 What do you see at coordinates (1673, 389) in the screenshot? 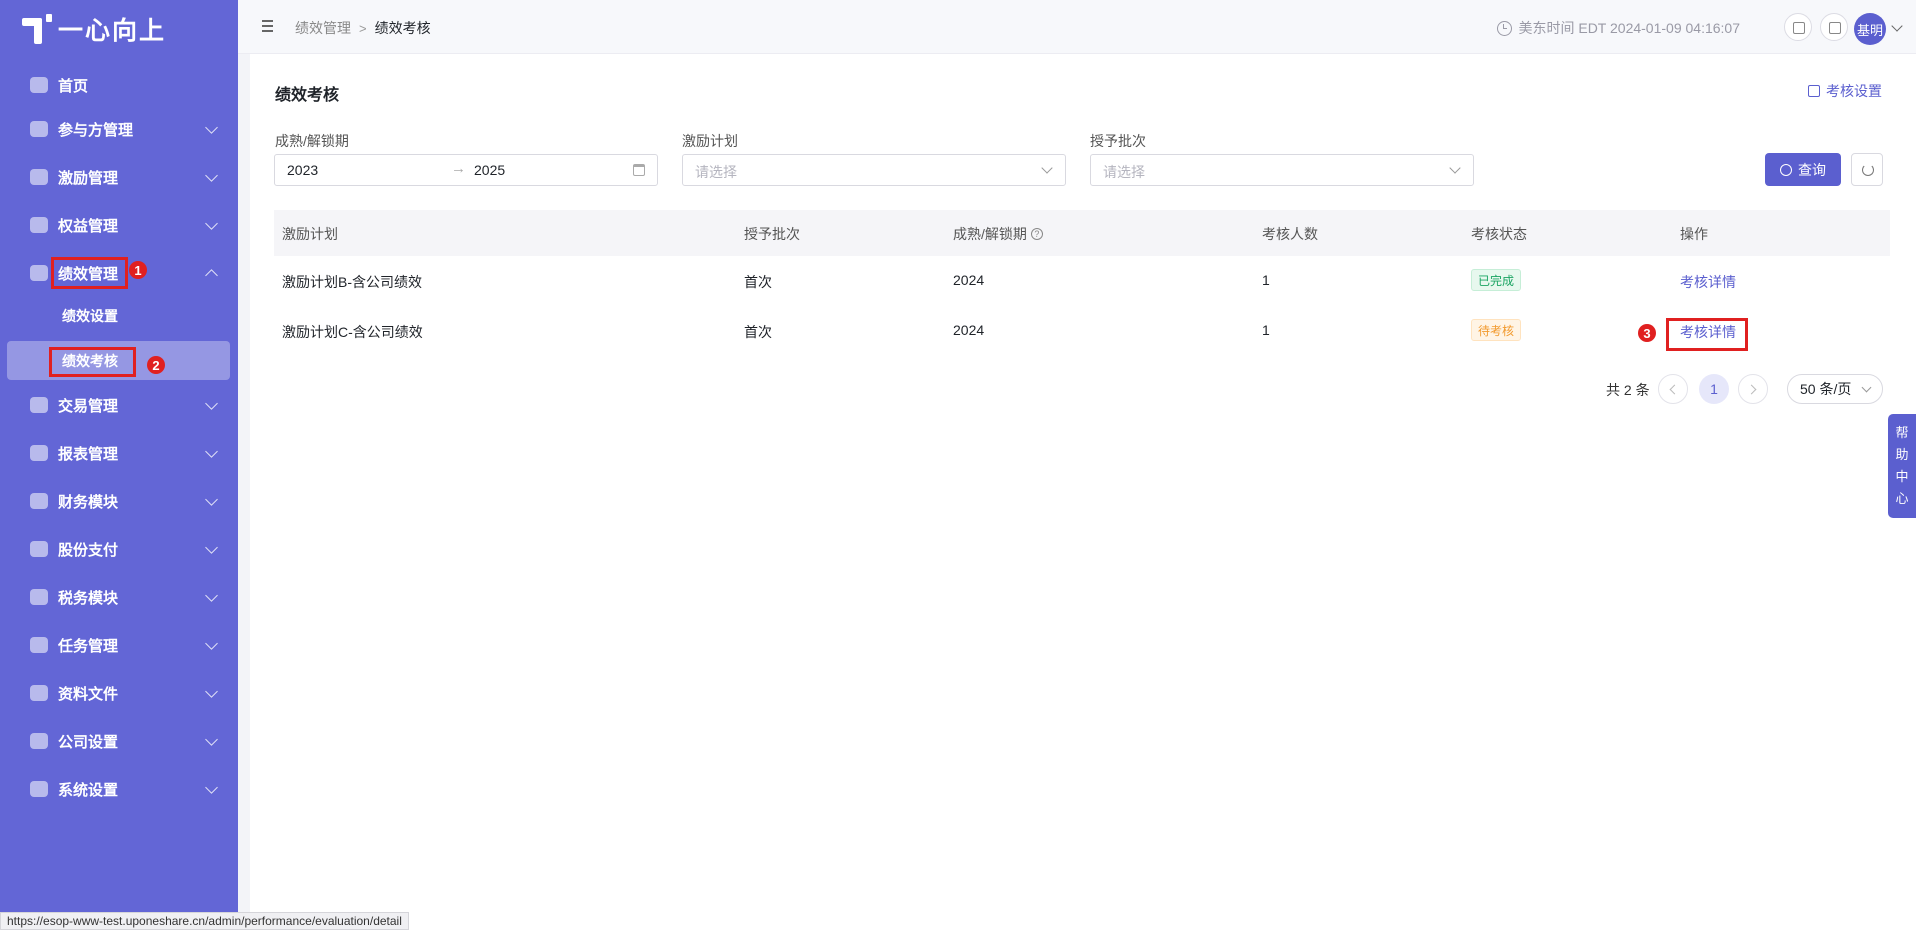
I see `prev-page-button` at bounding box center [1673, 389].